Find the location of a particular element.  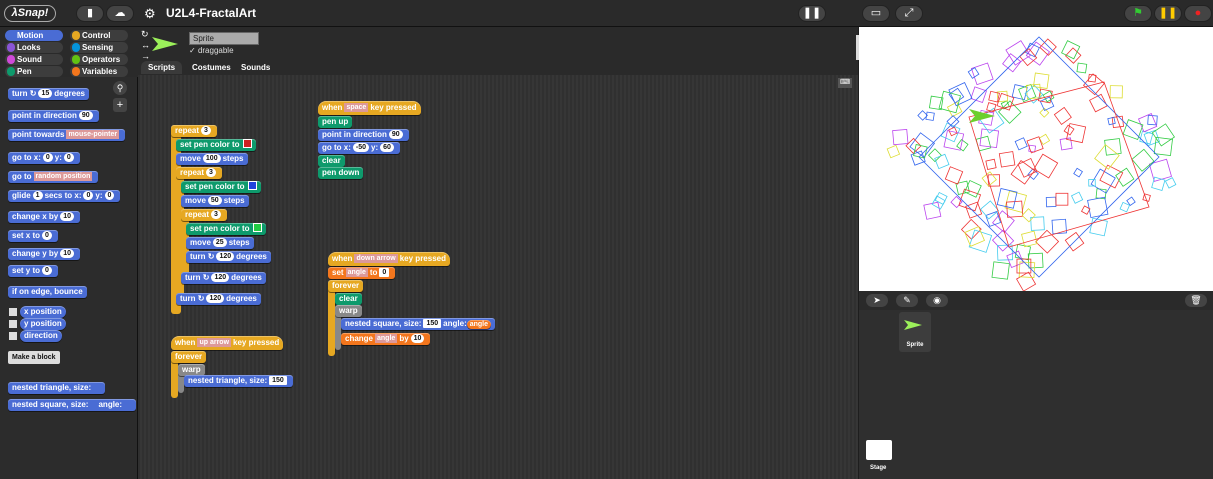

set-variable-block: set angle to 0 is located at coordinates (362, 273).